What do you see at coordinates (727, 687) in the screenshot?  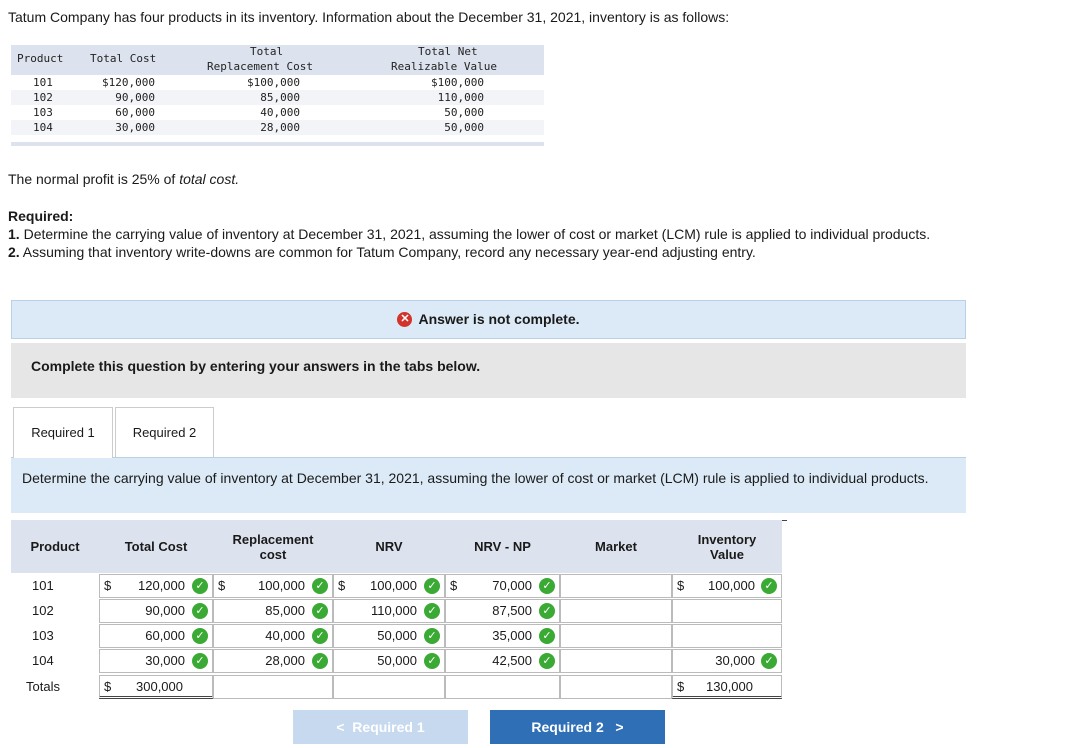 I see `inventory-value-total: $ 130,000` at bounding box center [727, 687].